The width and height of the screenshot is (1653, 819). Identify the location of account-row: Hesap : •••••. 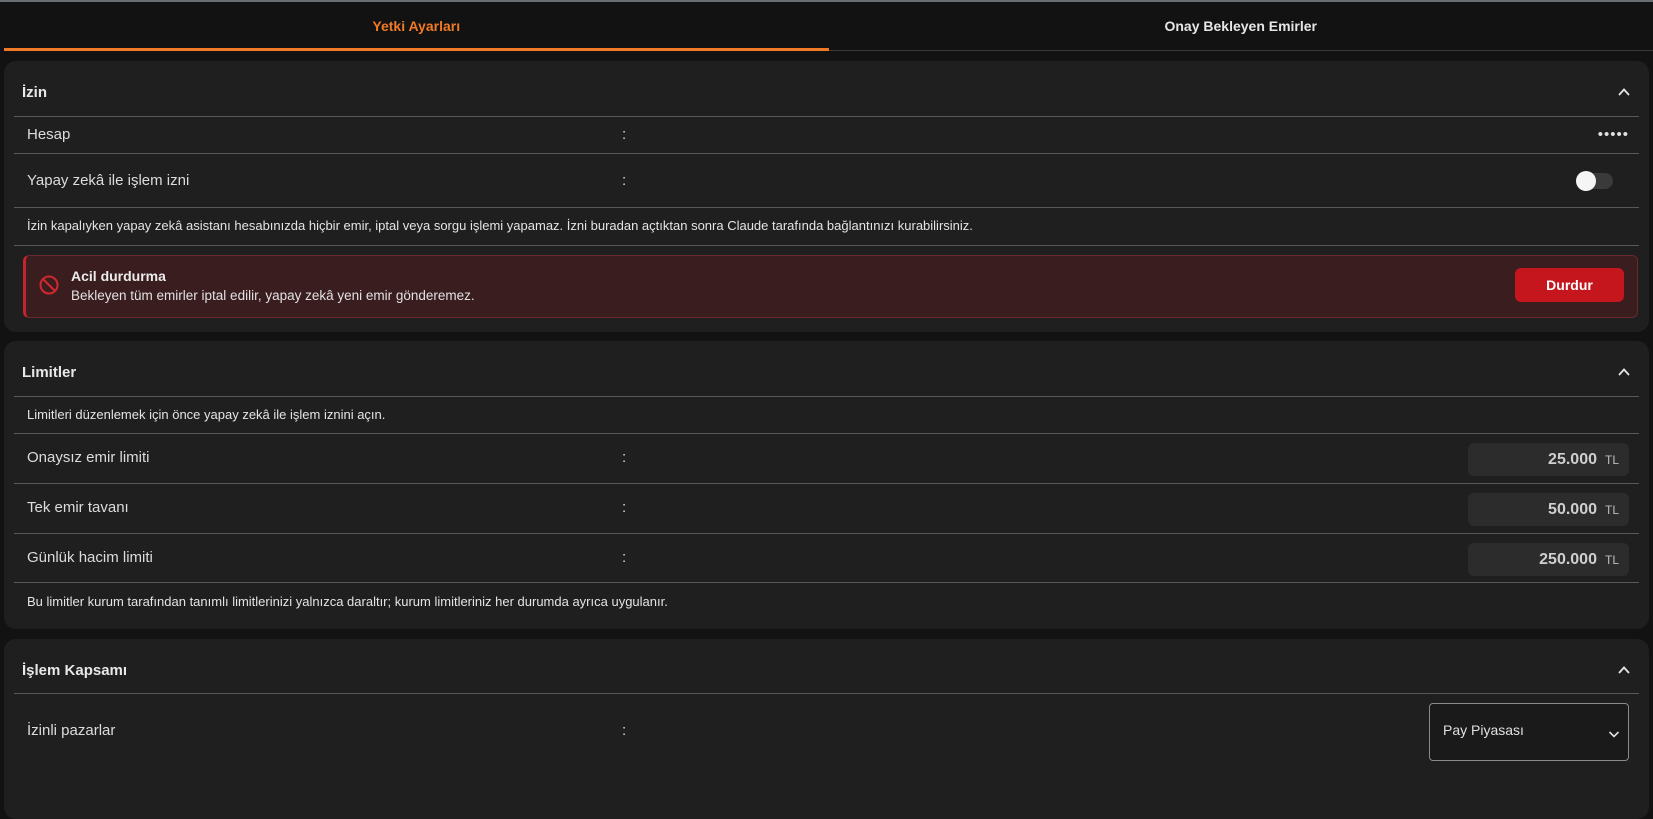
(826, 134).